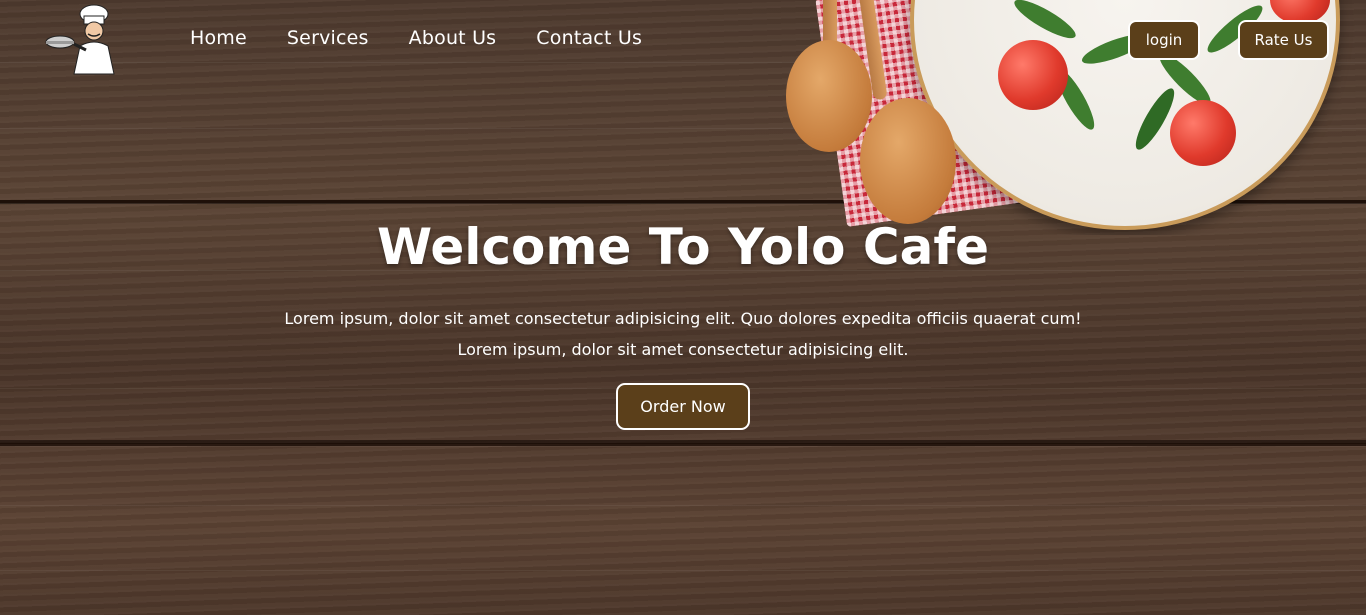 This screenshot has width=1366, height=615. Describe the element at coordinates (453, 38) in the screenshot. I see `nav-about-us: About Us` at that location.